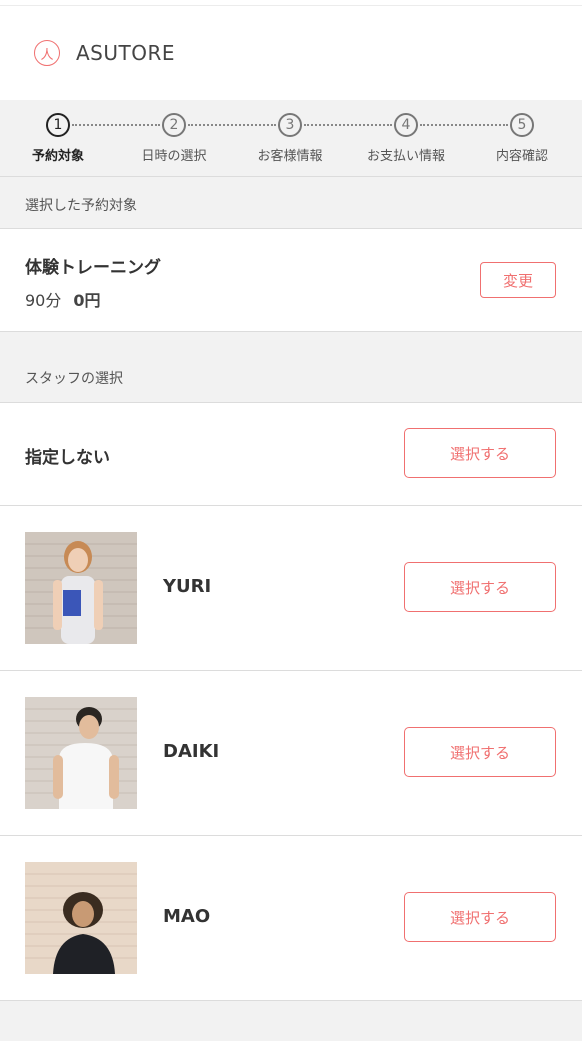 The width and height of the screenshot is (582, 1041). Describe the element at coordinates (291, 280) in the screenshot. I see `selected-course: 体験トレーニング 90分 0円 変更` at that location.